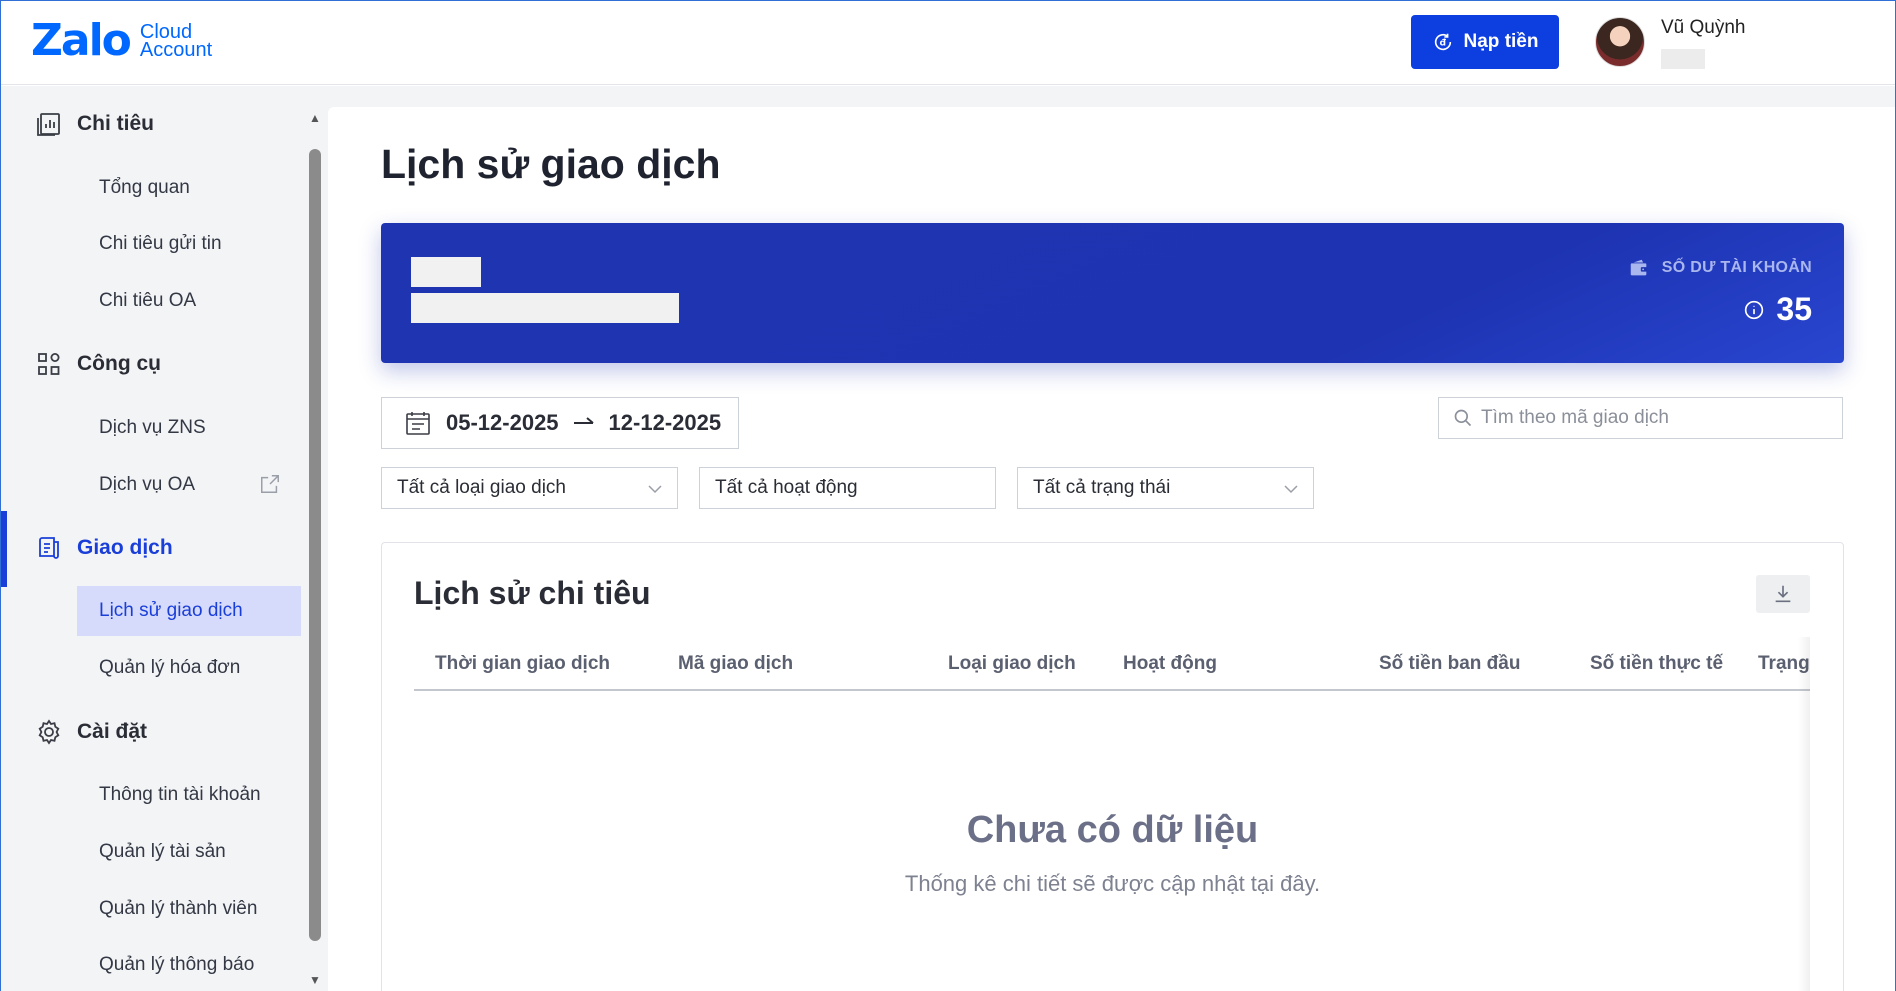 This screenshot has width=1896, height=991. I want to click on sidebar-section-chi-tieu: Chi tiêu, so click(151, 124).